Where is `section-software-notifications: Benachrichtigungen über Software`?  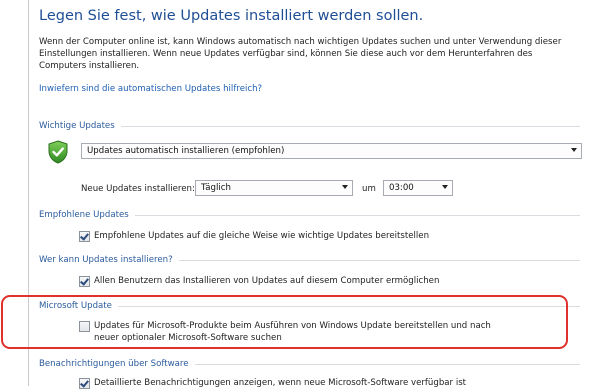 section-software-notifications: Benachrichtigungen über Software is located at coordinates (309, 364).